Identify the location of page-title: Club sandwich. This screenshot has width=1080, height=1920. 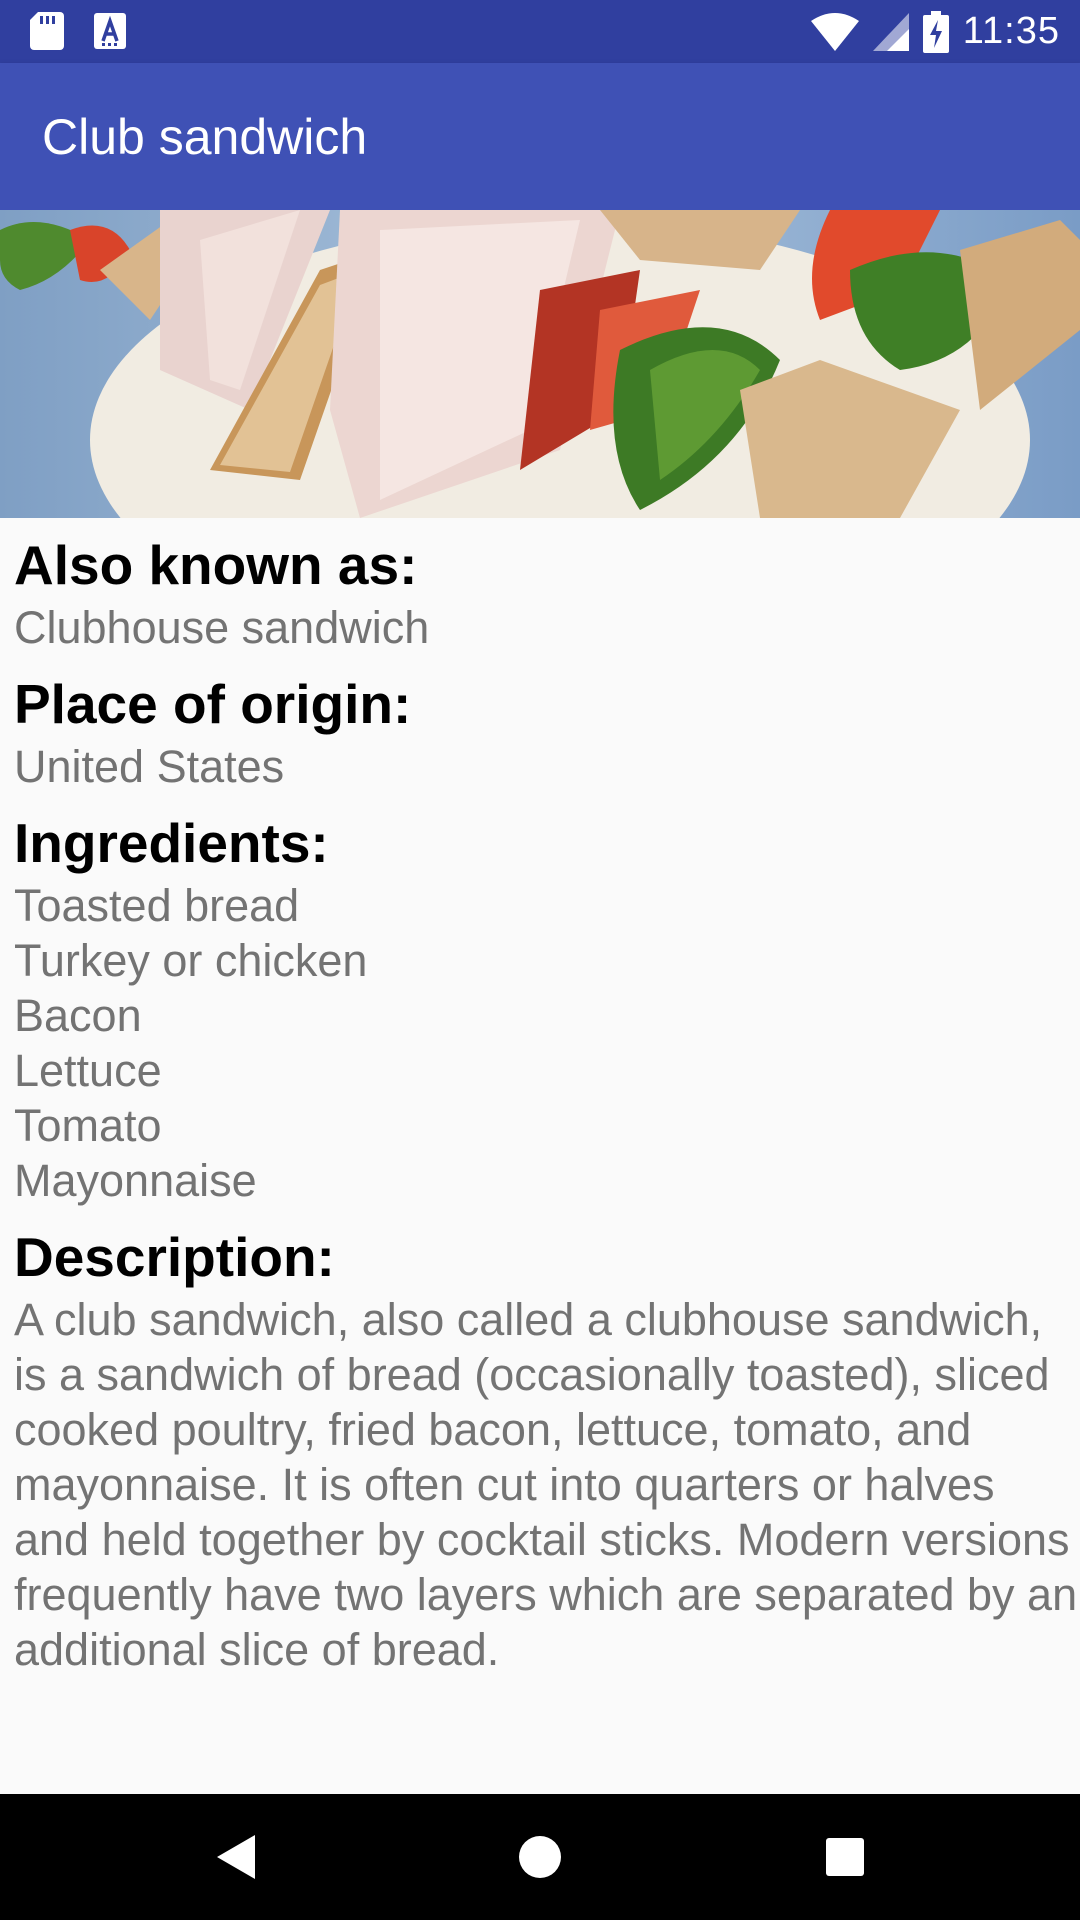
(205, 137).